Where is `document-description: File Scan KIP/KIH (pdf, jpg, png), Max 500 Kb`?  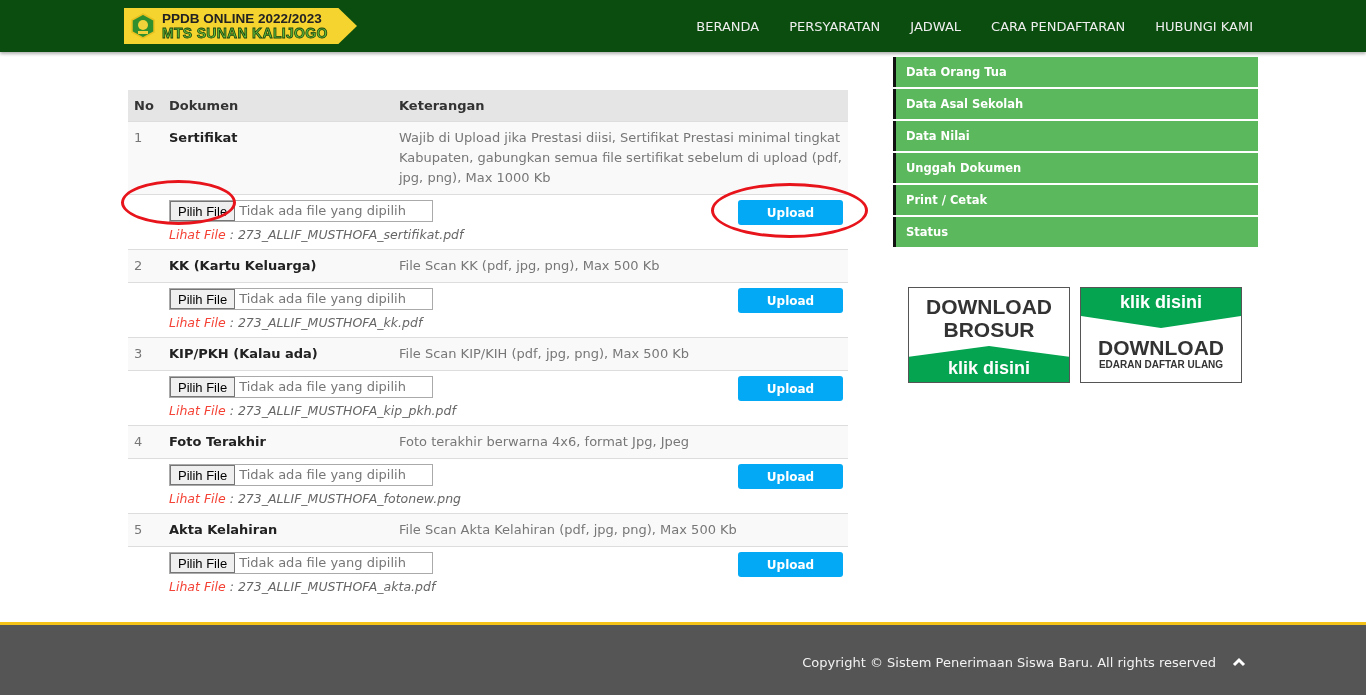
document-description: File Scan KIP/KIH (pdf, jpg, png), Max 500 Kb is located at coordinates (620, 354).